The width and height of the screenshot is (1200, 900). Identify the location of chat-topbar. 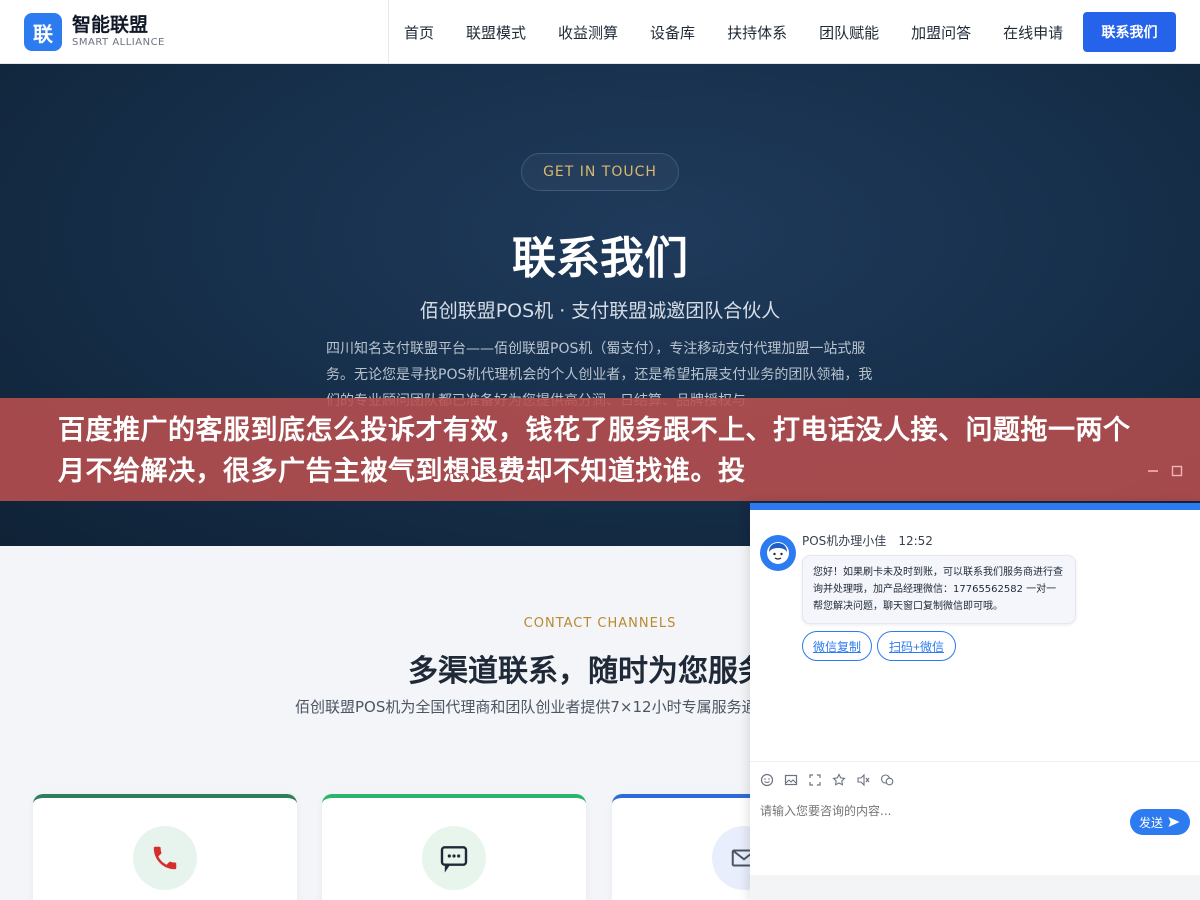
(975, 506).